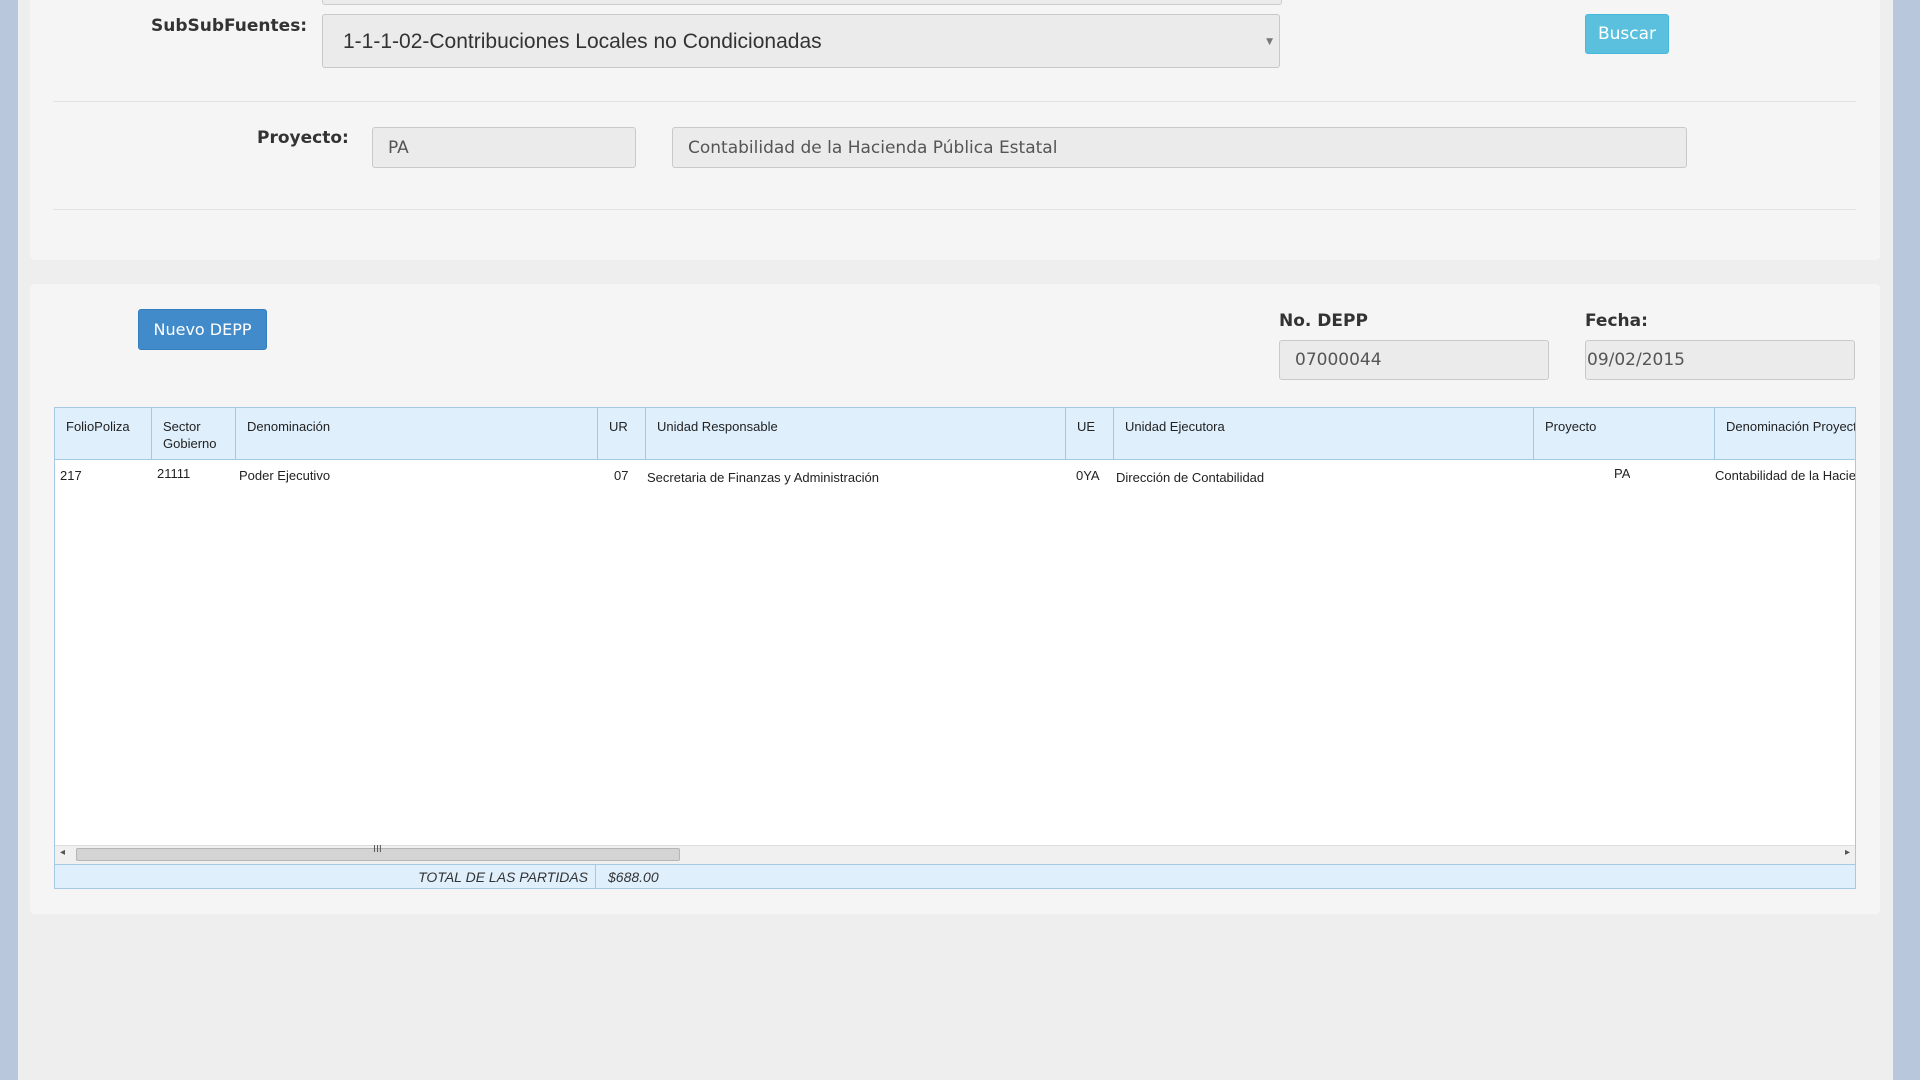 The image size is (1920, 1080). What do you see at coordinates (1785, 433) in the screenshot?
I see `column-header-denominacion-proyecto: Denominación Proyecto` at bounding box center [1785, 433].